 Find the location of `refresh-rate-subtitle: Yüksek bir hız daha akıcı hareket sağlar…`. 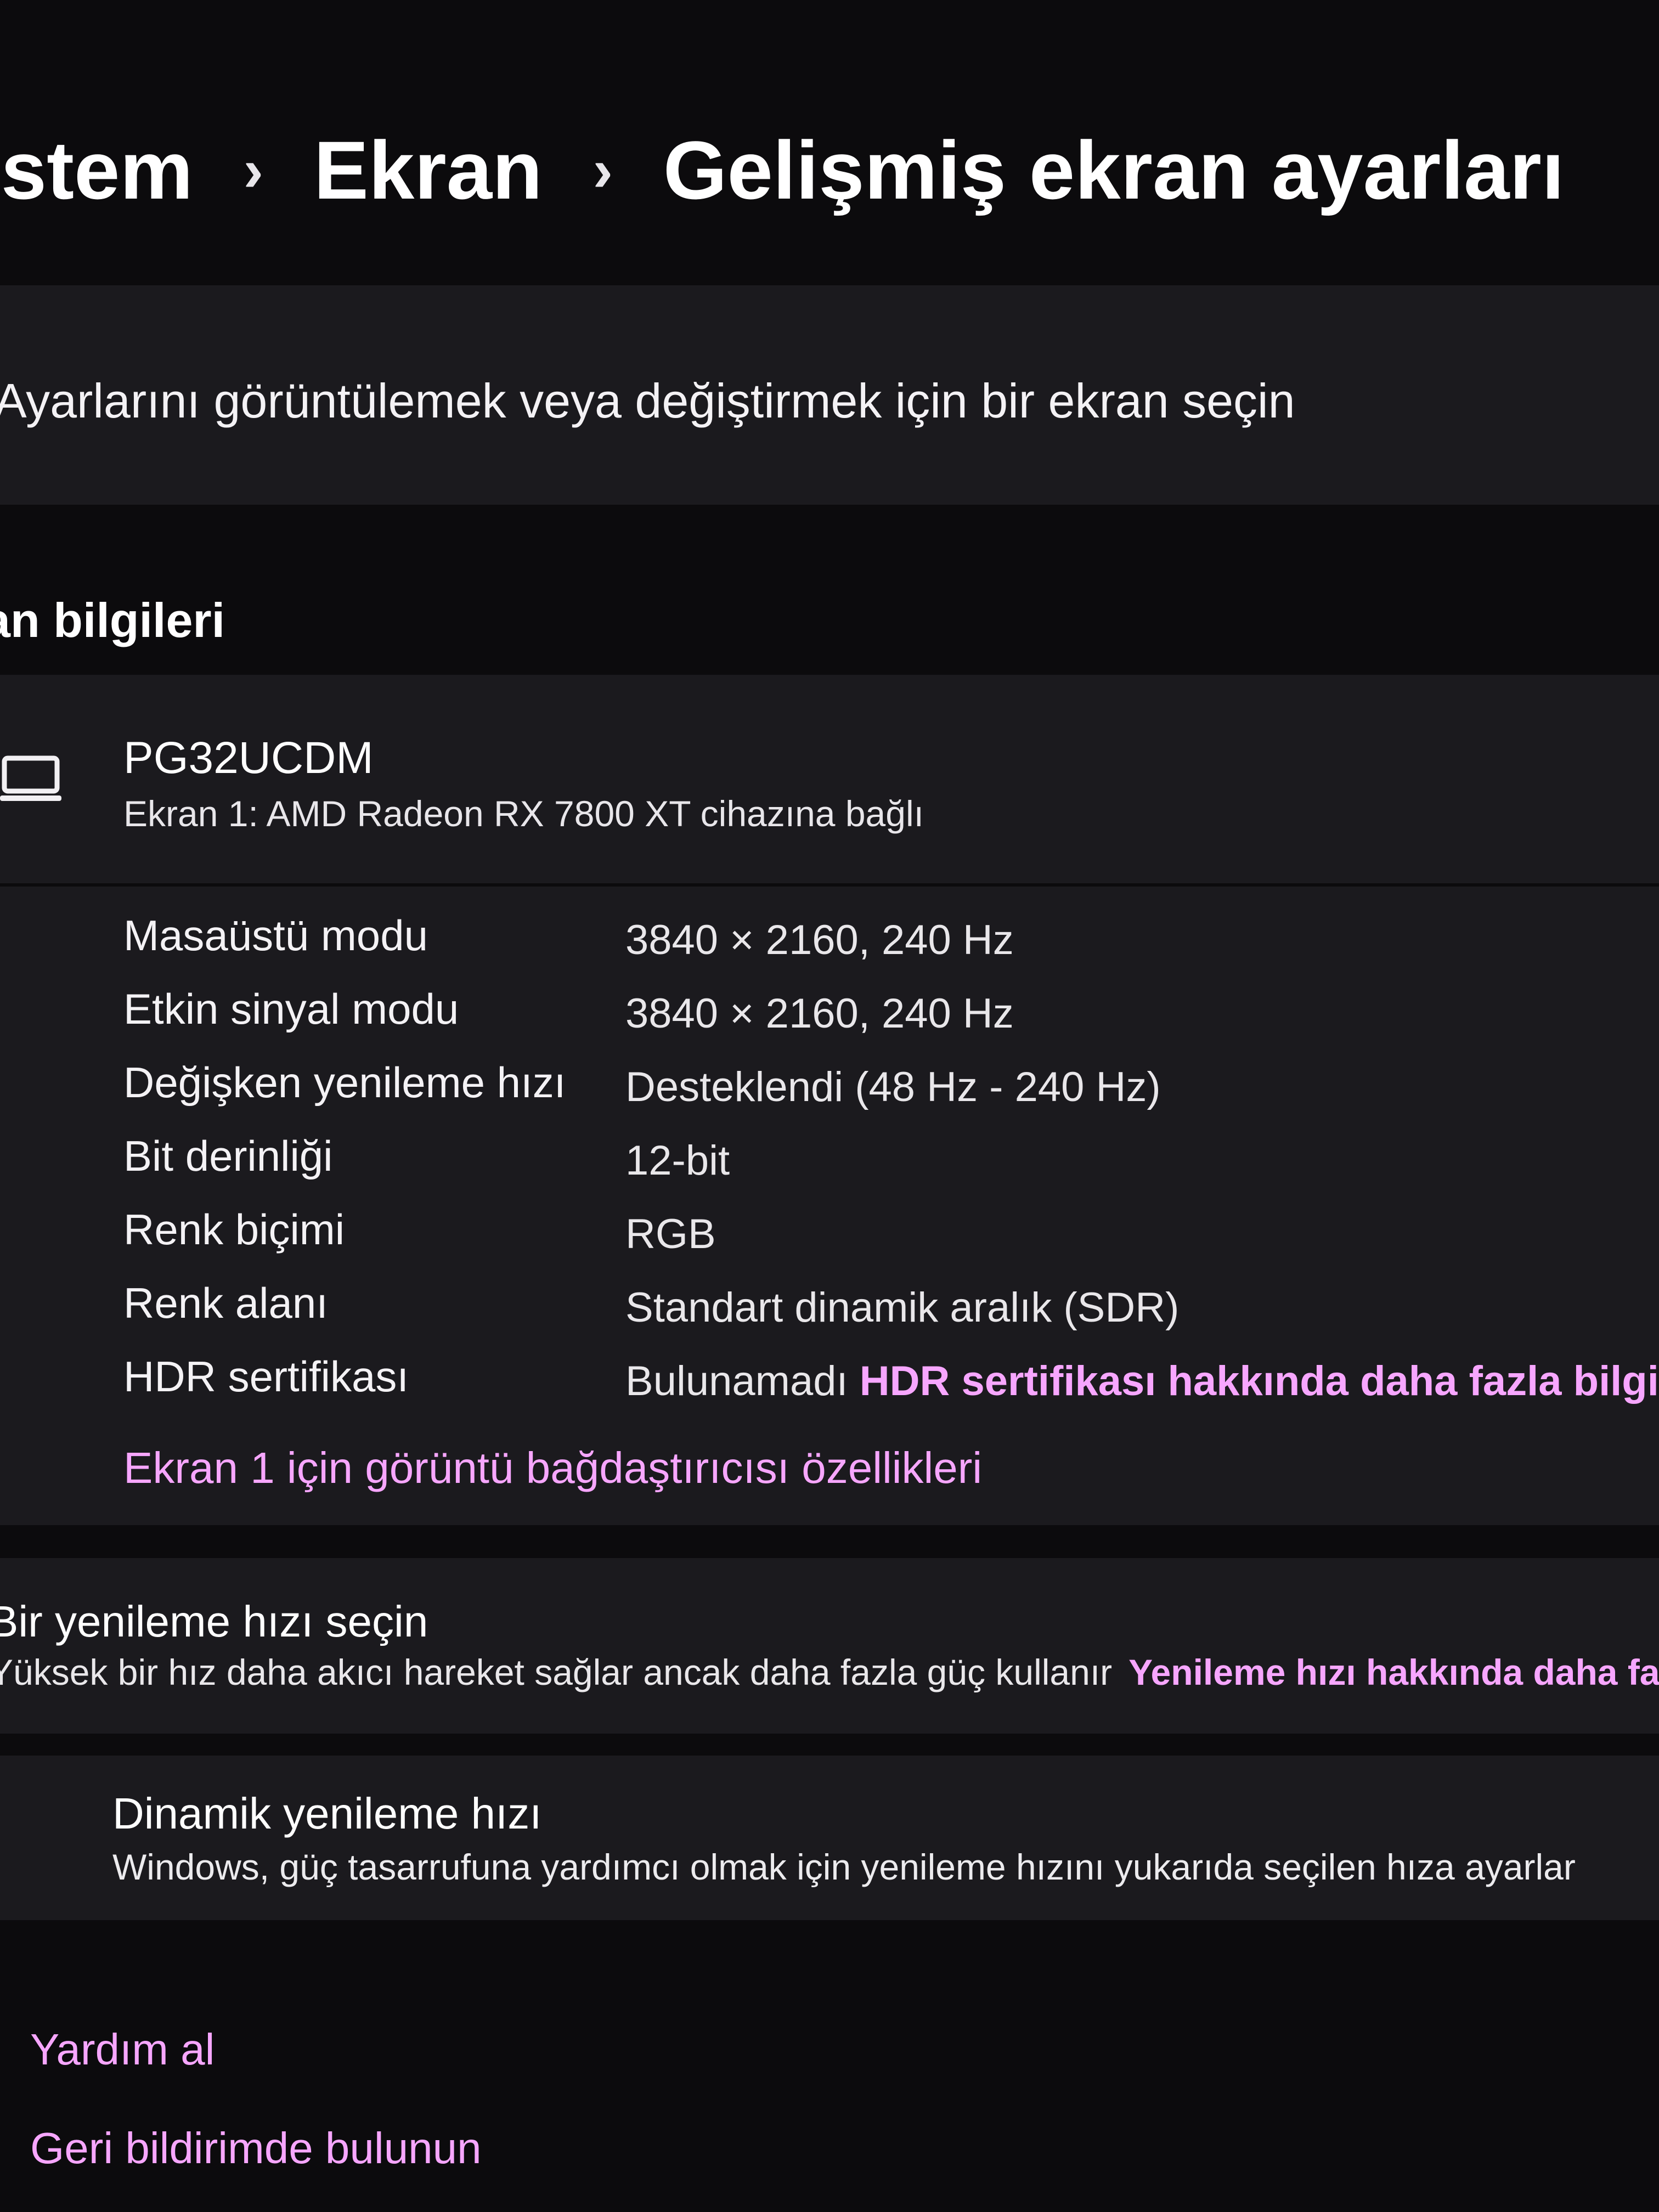

refresh-rate-subtitle: Yüksek bir hız daha akıcı hareket sağlar… is located at coordinates (830, 1672).